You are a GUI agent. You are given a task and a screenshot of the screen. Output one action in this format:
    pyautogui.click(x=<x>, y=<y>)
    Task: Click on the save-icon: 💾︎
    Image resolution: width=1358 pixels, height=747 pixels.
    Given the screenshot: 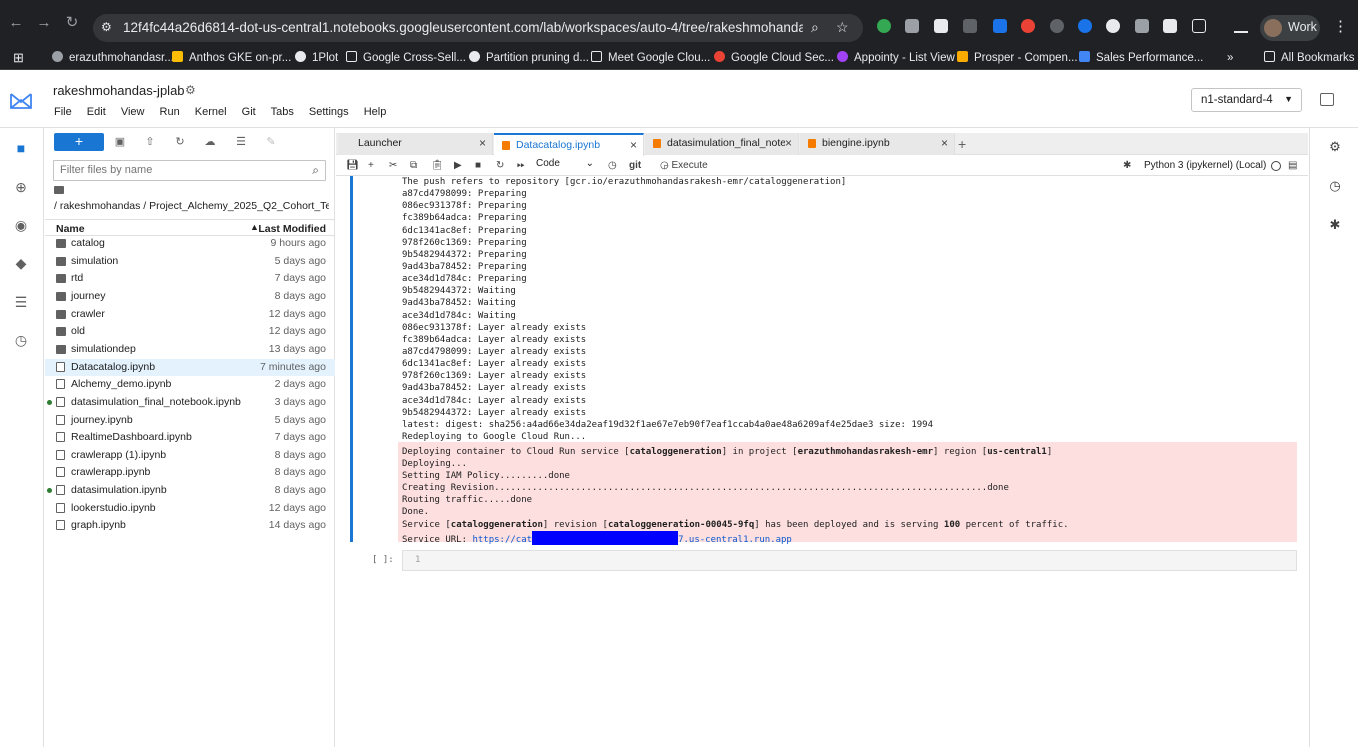 What is the action you would take?
    pyautogui.click(x=352, y=166)
    